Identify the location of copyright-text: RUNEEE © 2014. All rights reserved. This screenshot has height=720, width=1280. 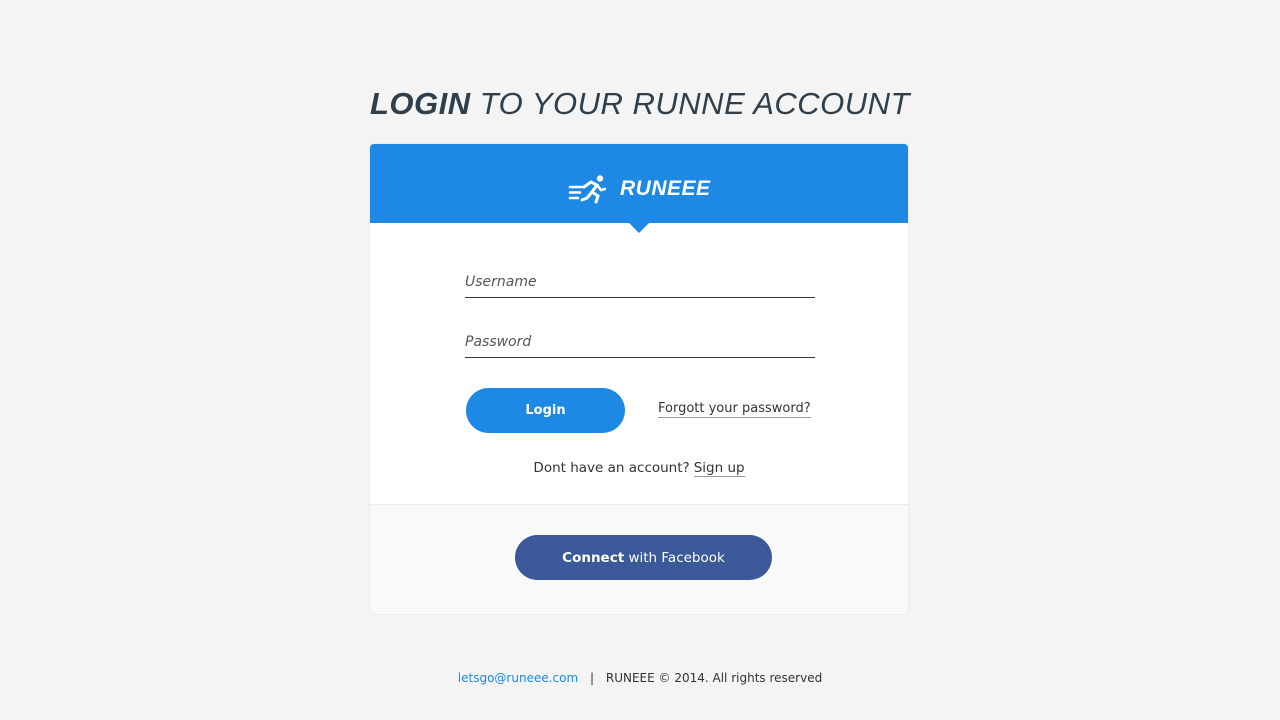
(714, 678).